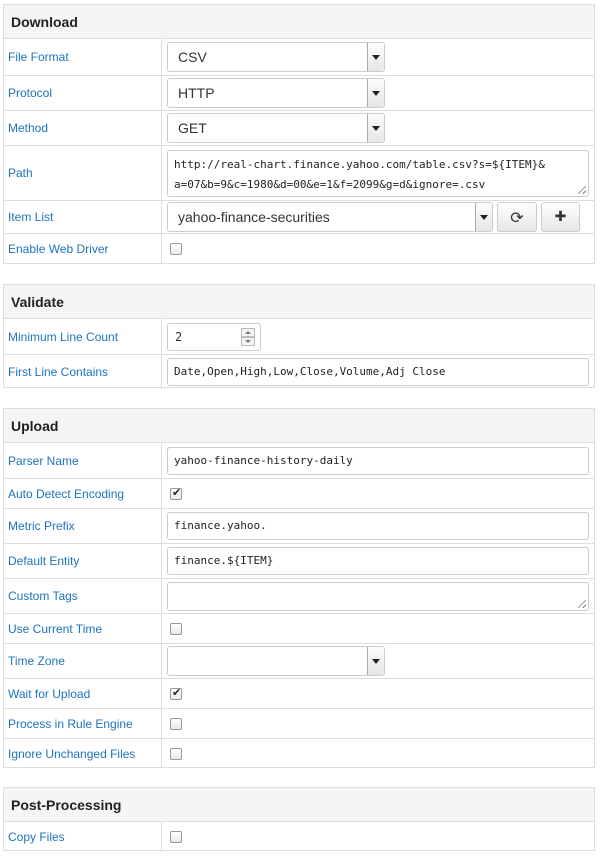  I want to click on copy-files-row: Copy Files, so click(299, 837).